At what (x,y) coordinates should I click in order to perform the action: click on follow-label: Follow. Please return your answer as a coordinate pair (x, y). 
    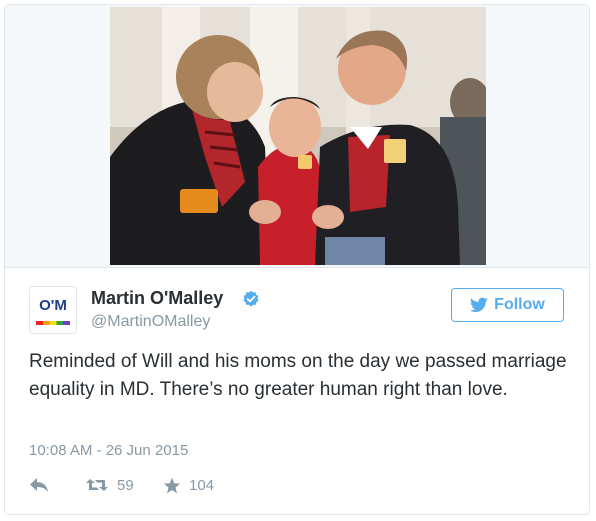
    Looking at the image, I should click on (519, 304).